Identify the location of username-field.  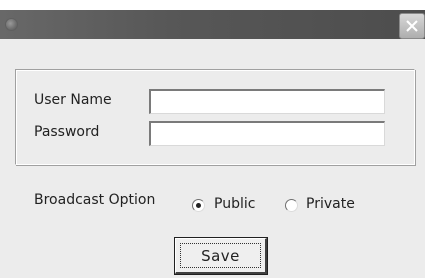
(267, 101).